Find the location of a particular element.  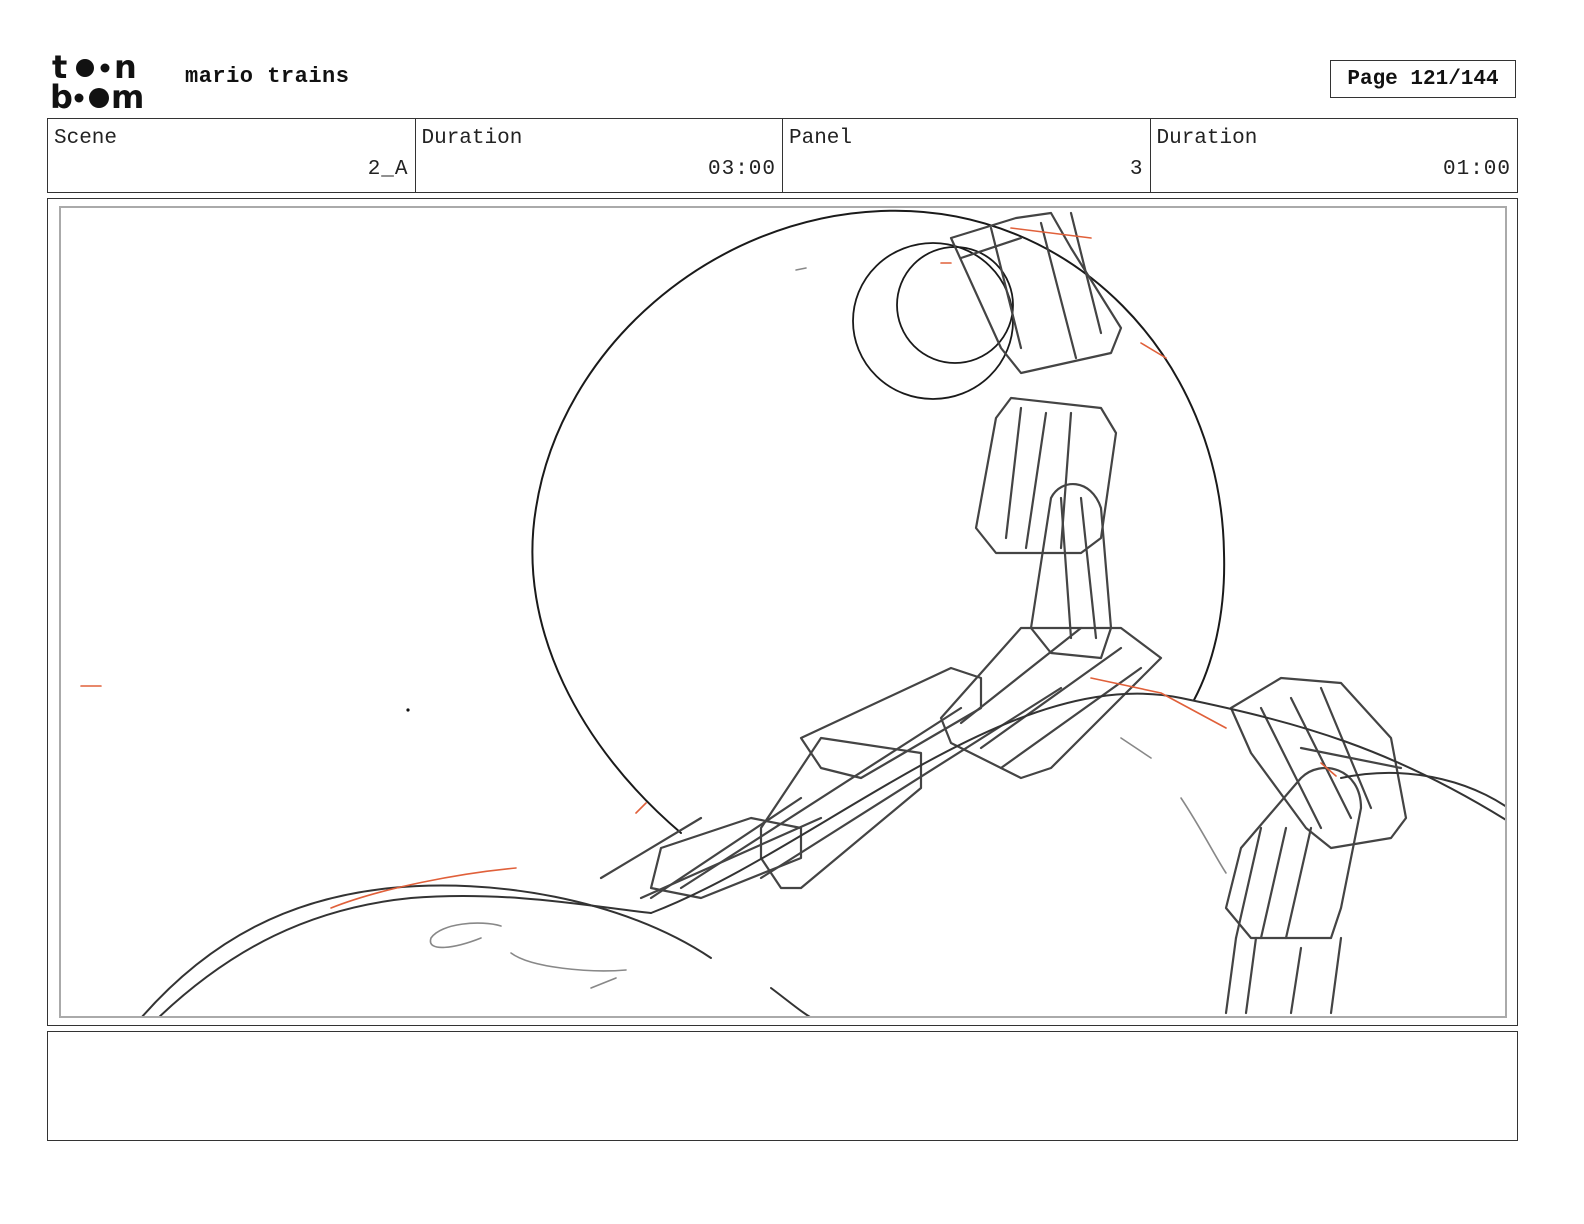

scene-duration-cell: Duration 03:00 is located at coordinates (599, 155).